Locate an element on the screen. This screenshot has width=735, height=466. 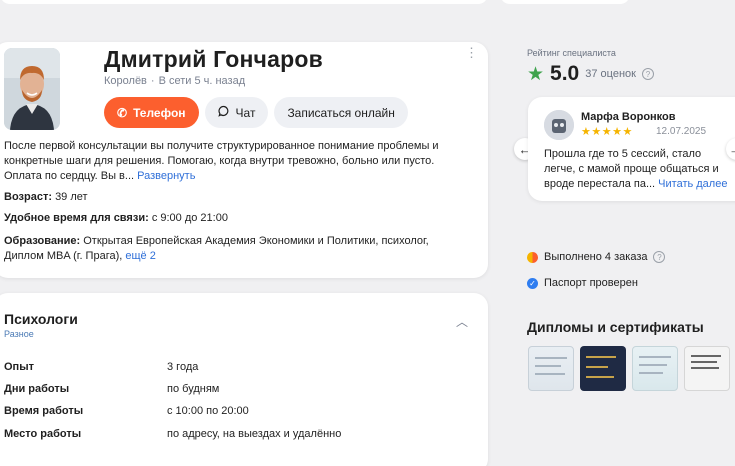
phone-button: ✆ Телефон is located at coordinates (151, 112).